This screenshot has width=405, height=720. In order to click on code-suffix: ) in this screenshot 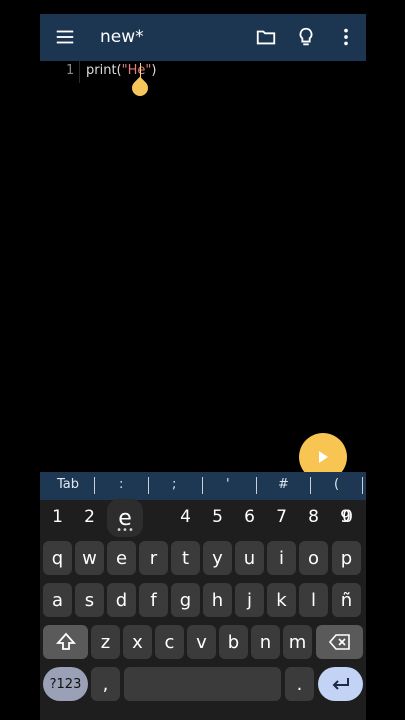, I will do `click(154, 70)`.